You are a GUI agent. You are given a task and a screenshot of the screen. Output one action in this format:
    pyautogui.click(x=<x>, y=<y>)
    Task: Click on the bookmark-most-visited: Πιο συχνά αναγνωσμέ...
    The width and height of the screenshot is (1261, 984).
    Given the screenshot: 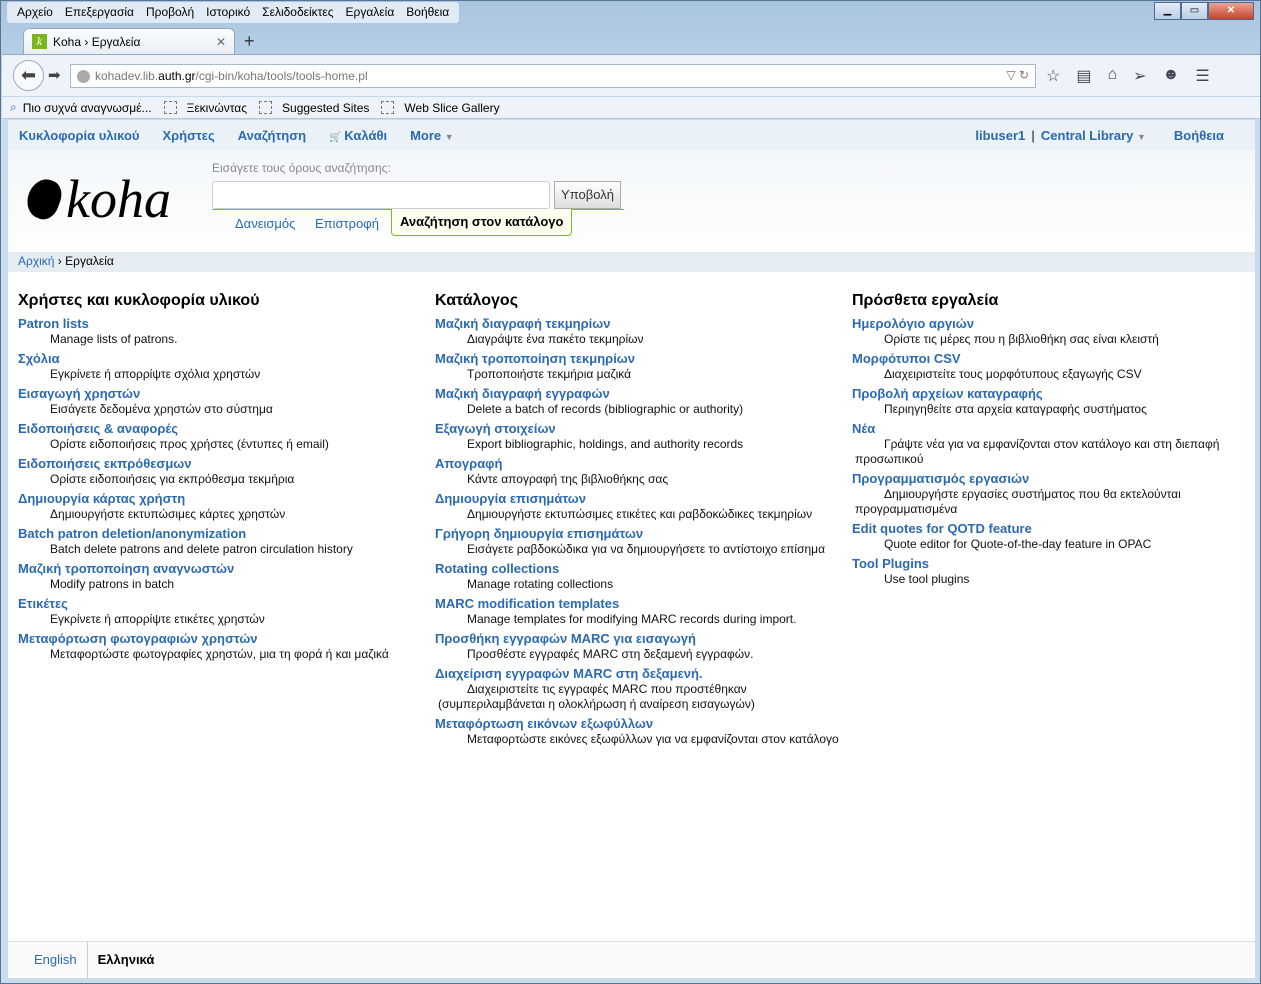 What is the action you would take?
    pyautogui.click(x=87, y=108)
    